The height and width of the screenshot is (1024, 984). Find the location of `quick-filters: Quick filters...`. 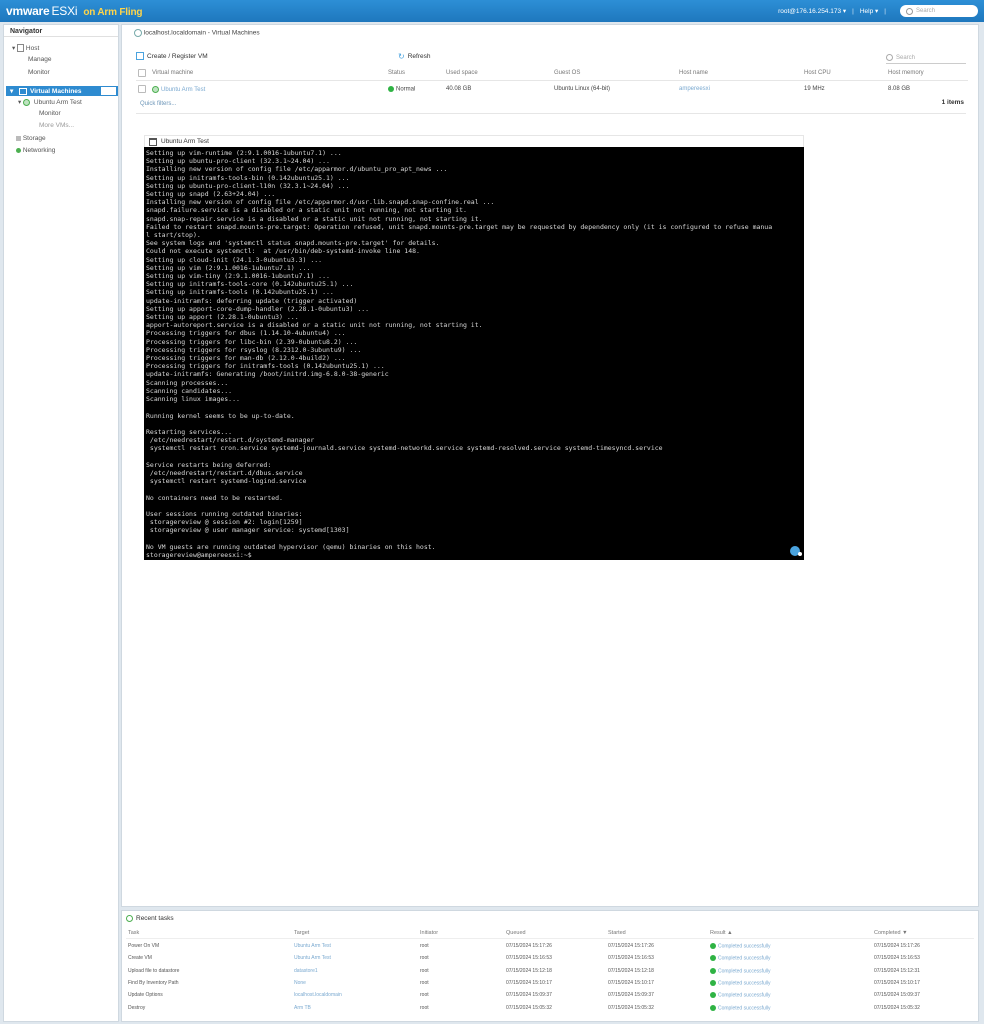

quick-filters: Quick filters... is located at coordinates (158, 104).